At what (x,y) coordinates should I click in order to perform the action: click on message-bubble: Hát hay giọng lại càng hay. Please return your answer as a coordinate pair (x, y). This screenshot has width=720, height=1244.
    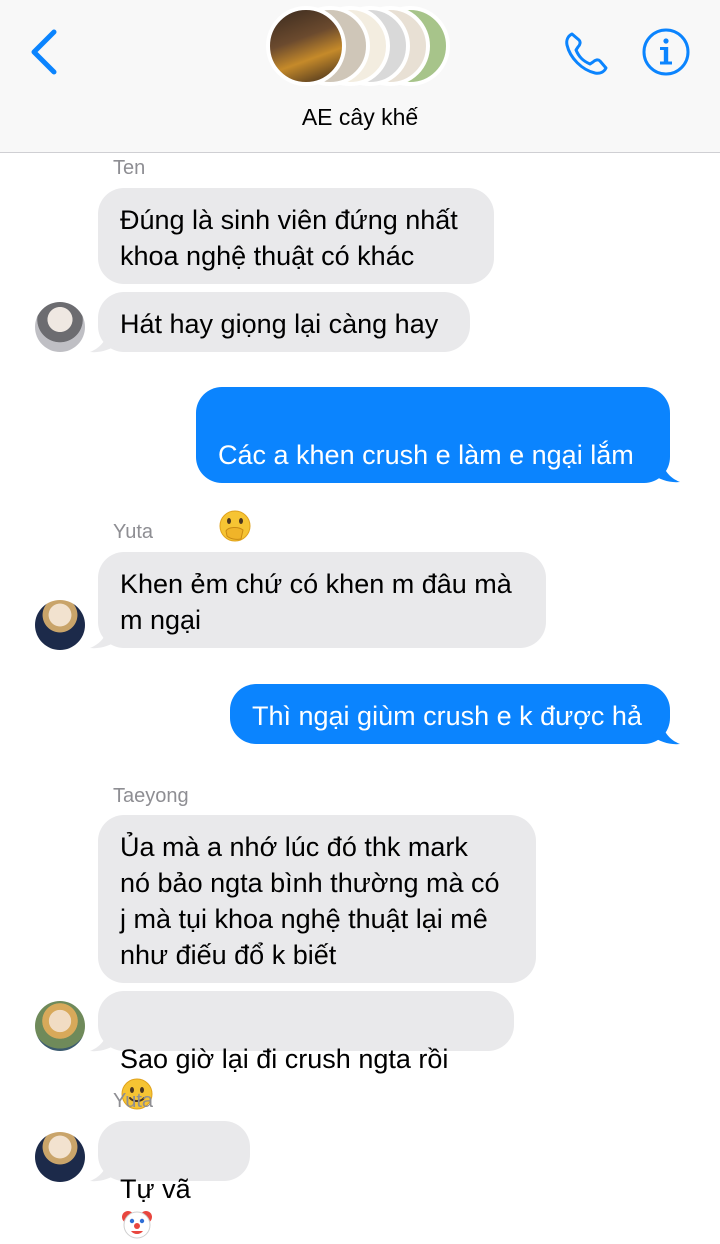
    Looking at the image, I should click on (284, 322).